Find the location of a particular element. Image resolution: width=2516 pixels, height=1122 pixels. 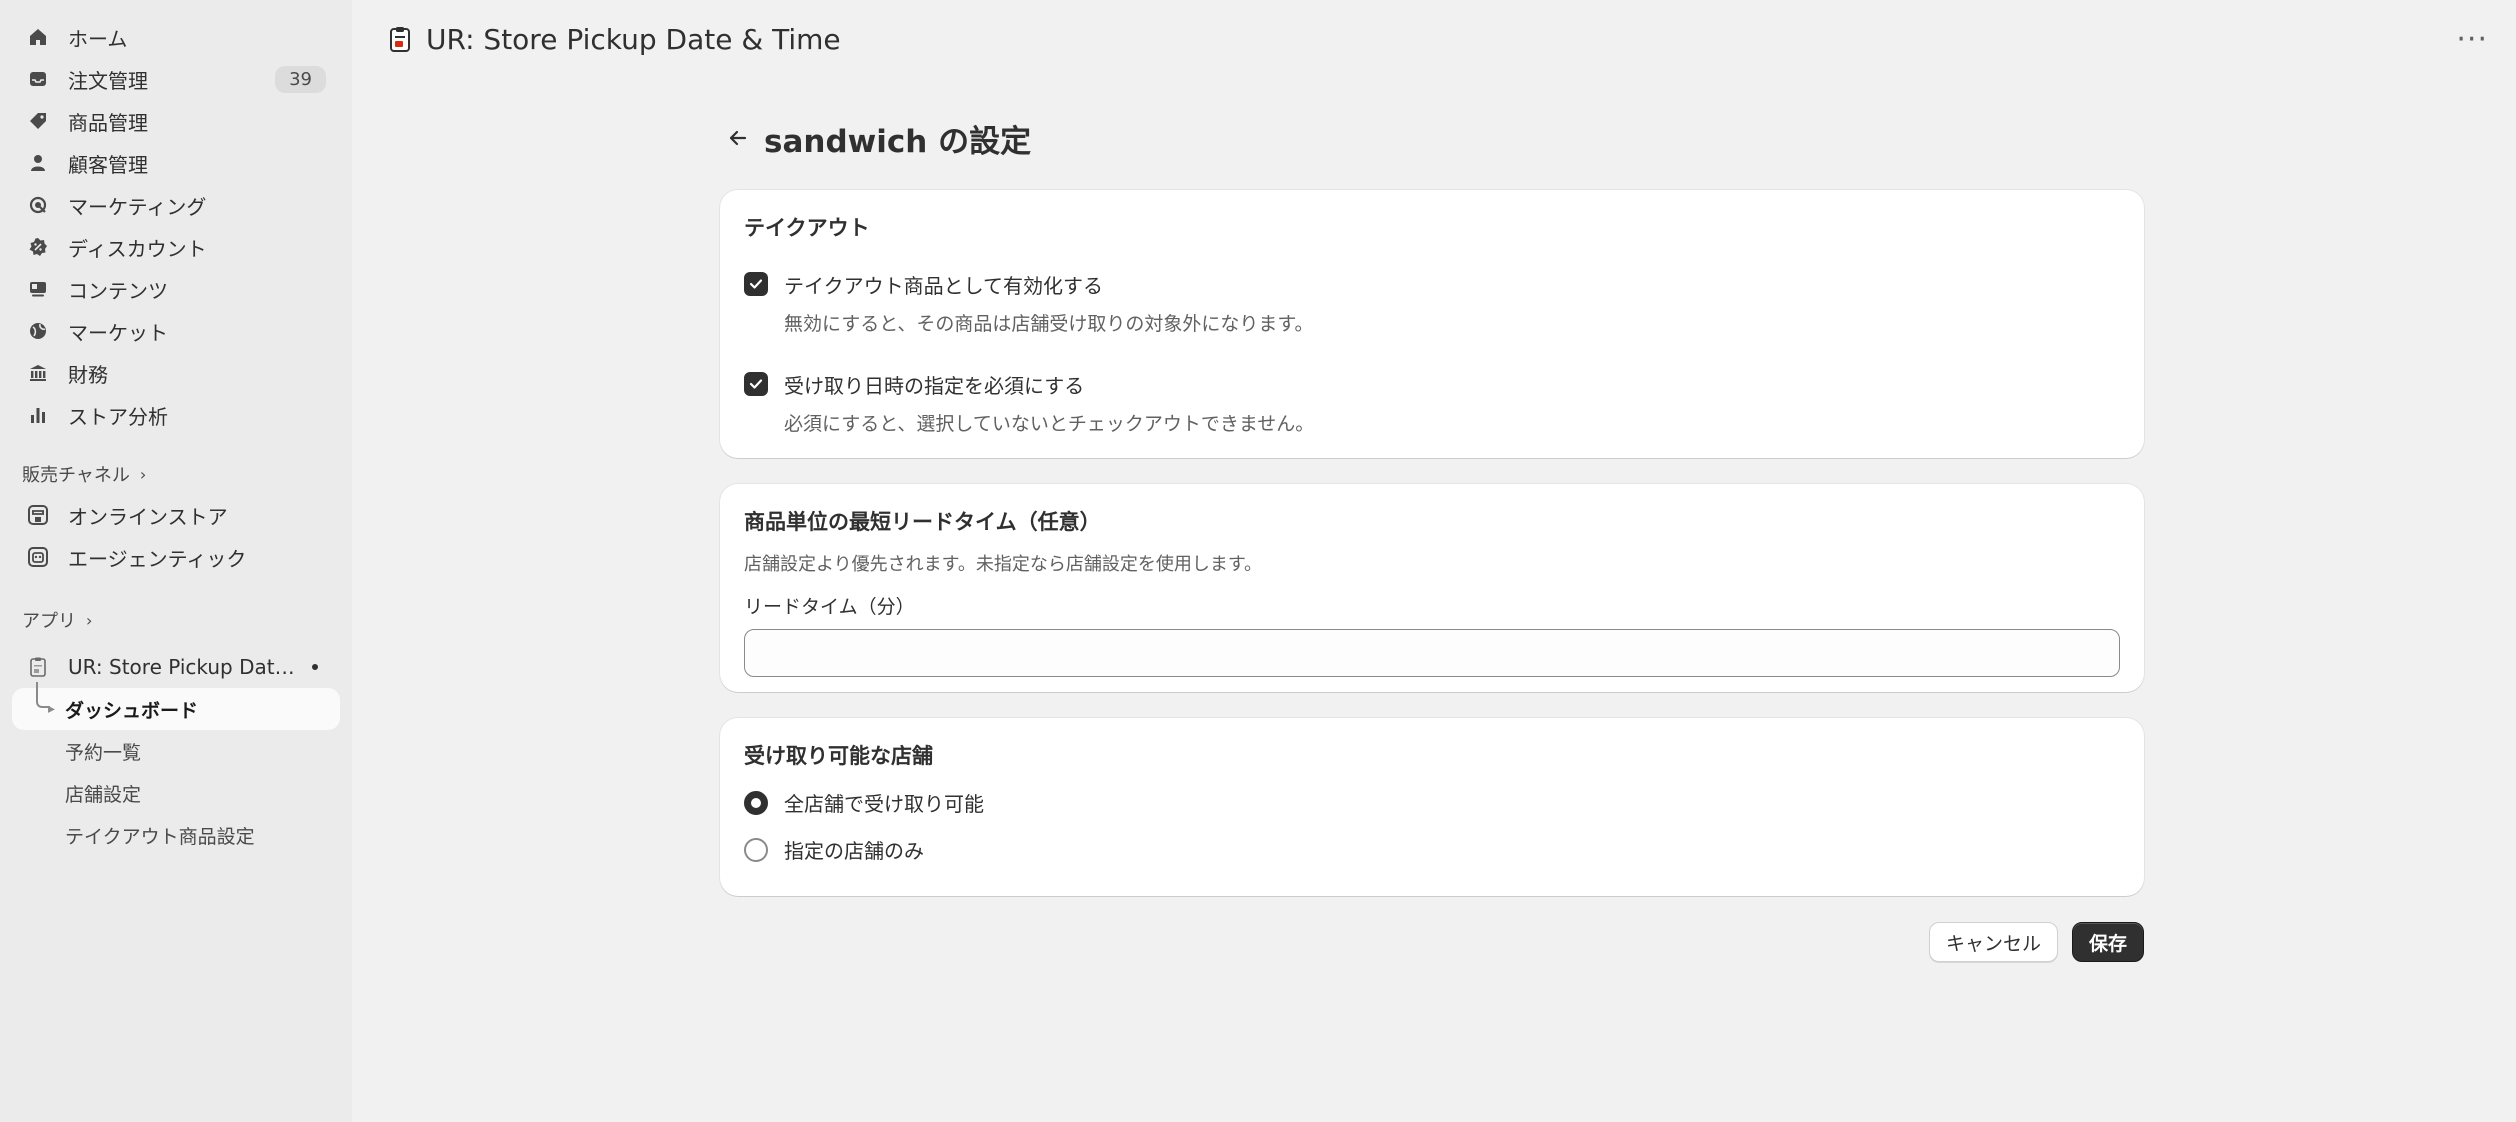

sidebar-subitem-takeout-product-settings: テイクアウト商品設定 is located at coordinates (176, 835).